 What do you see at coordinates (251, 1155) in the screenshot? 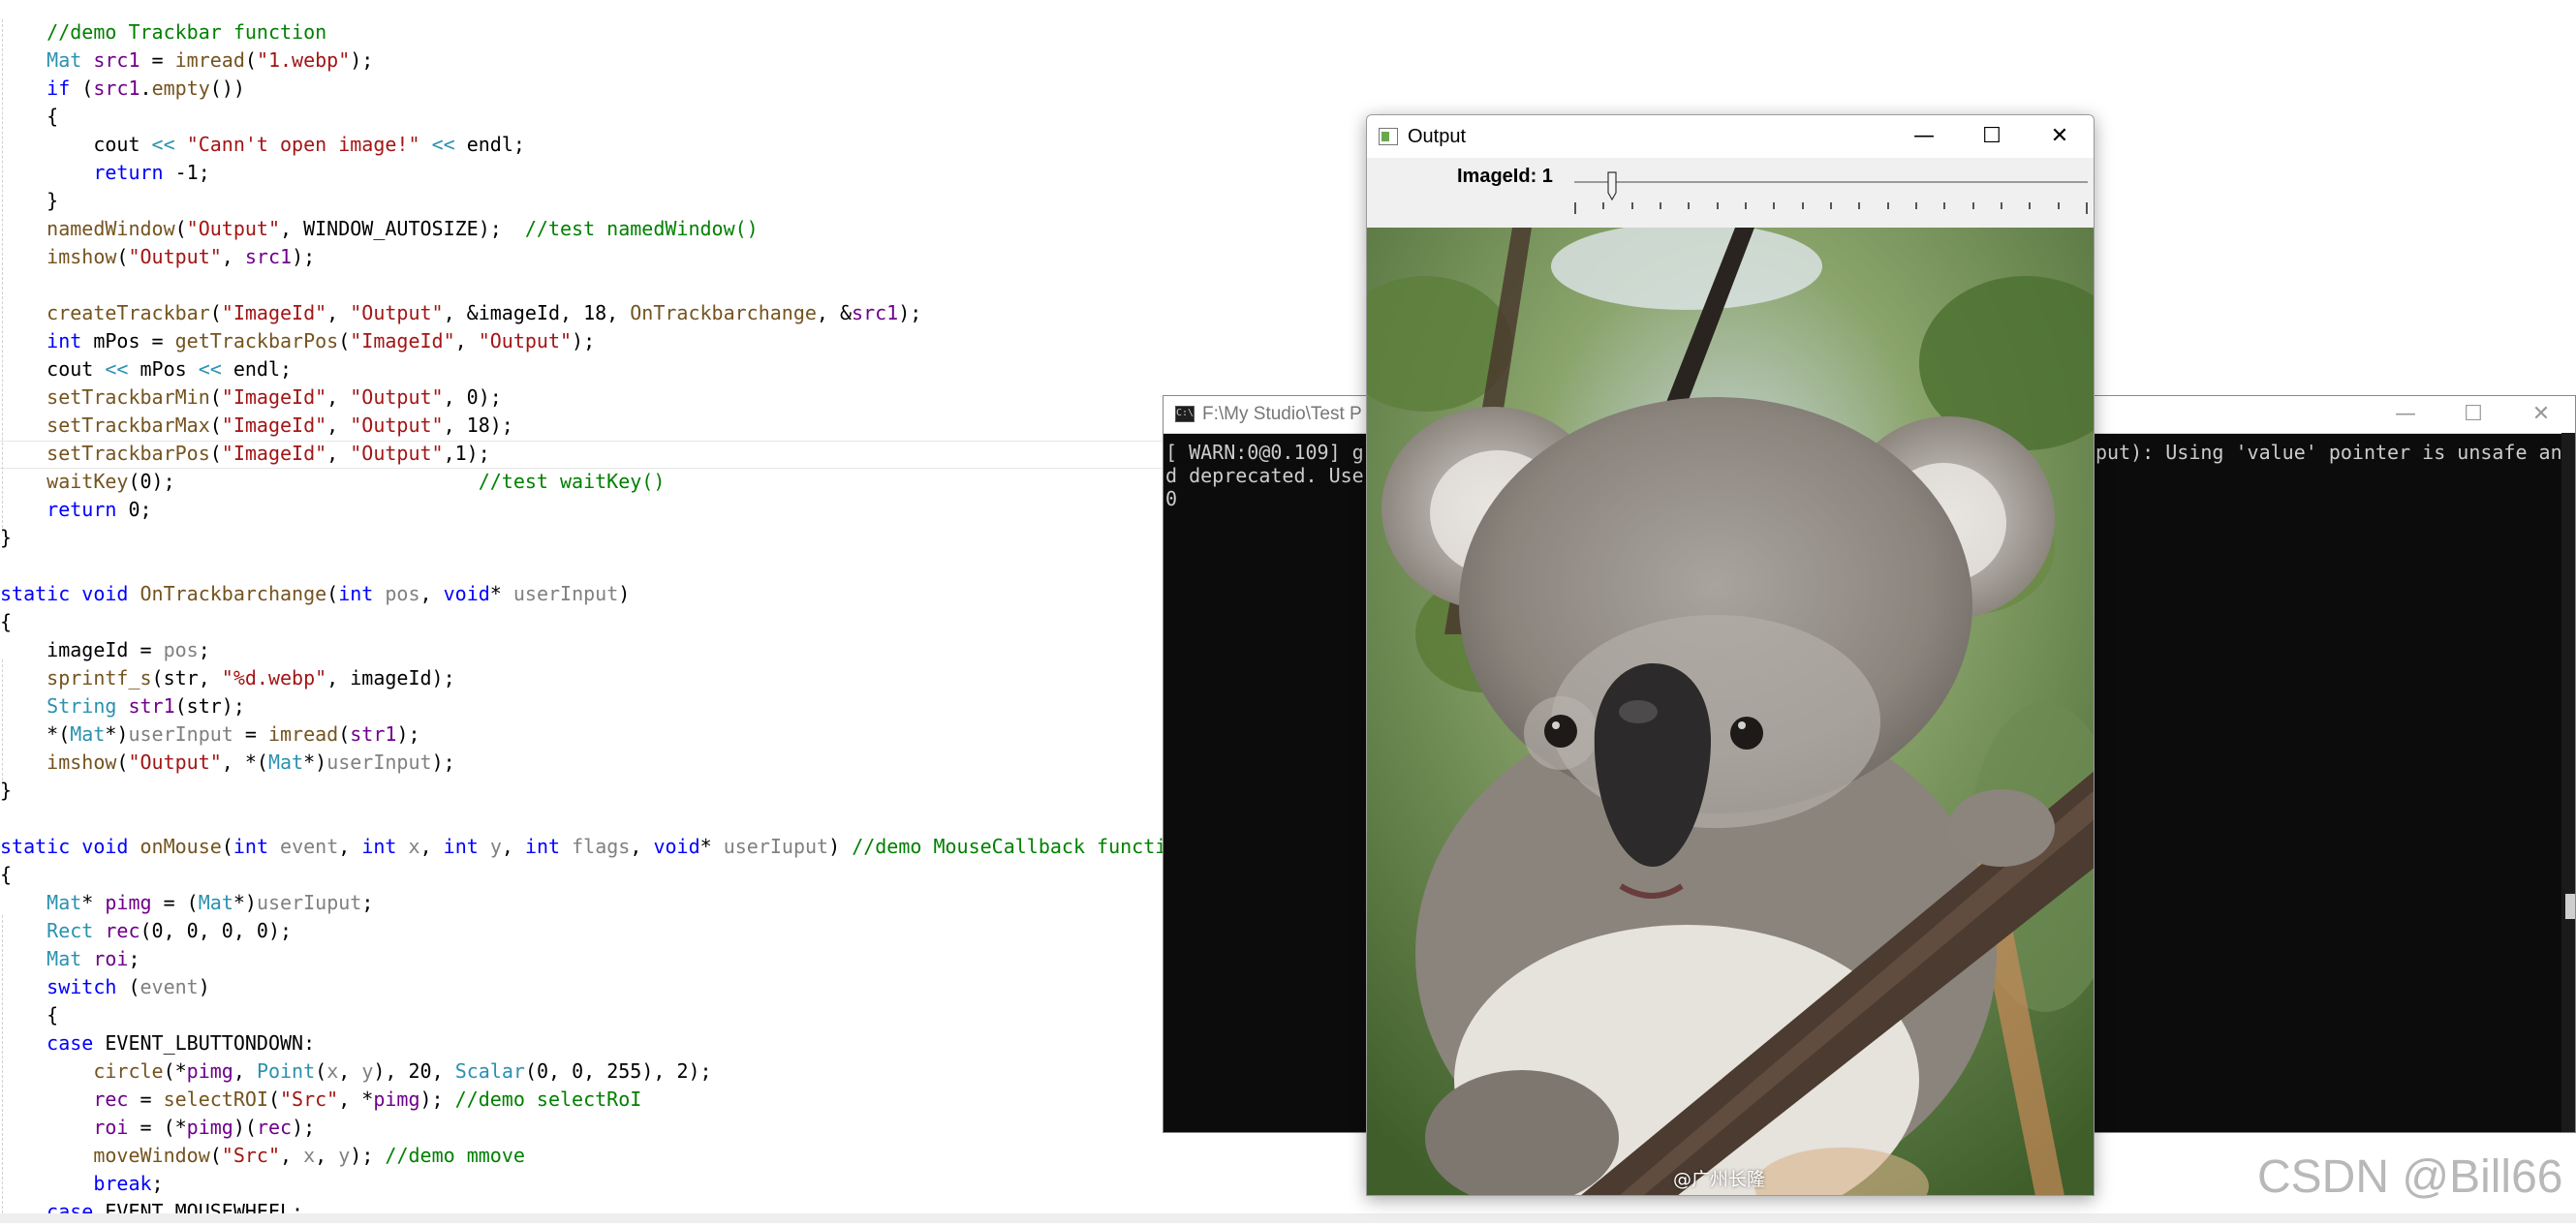
I see `code-token: "Src"` at bounding box center [251, 1155].